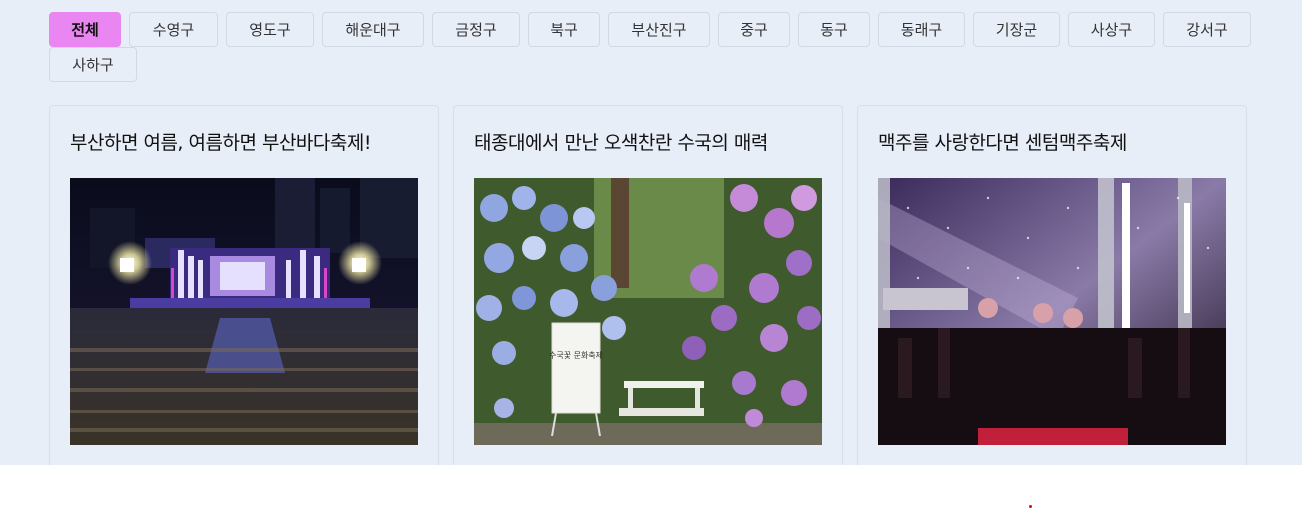 Image resolution: width=1302 pixels, height=510 pixels. Describe the element at coordinates (173, 29) in the screenshot. I see `filter-chip-suyeong: 수영구` at that location.